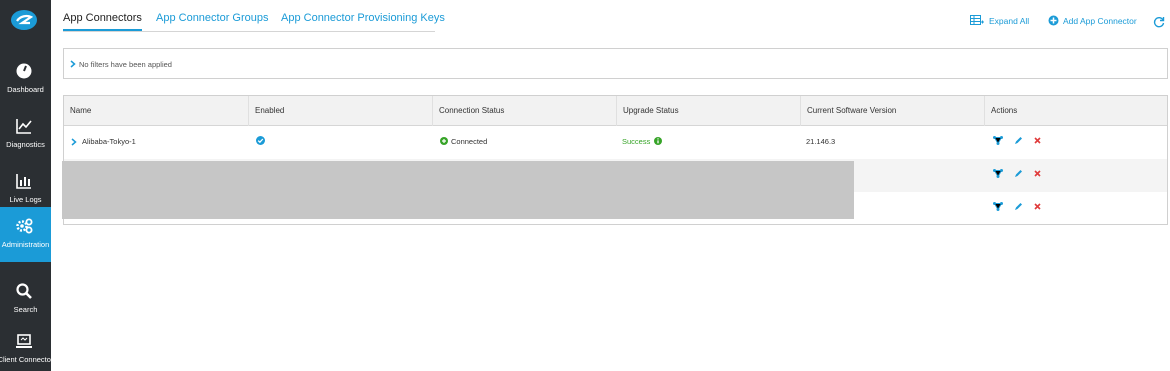 This screenshot has width=1170, height=371. I want to click on bar-chart-icon, so click(23, 181).